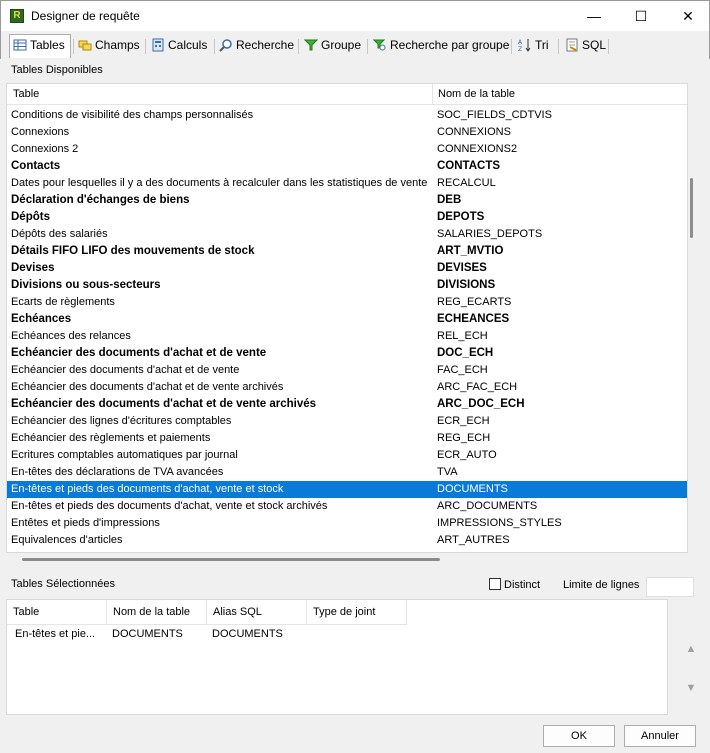 The image size is (710, 753). I want to click on table-label-cell: Dépôts des salariés, so click(59, 234).